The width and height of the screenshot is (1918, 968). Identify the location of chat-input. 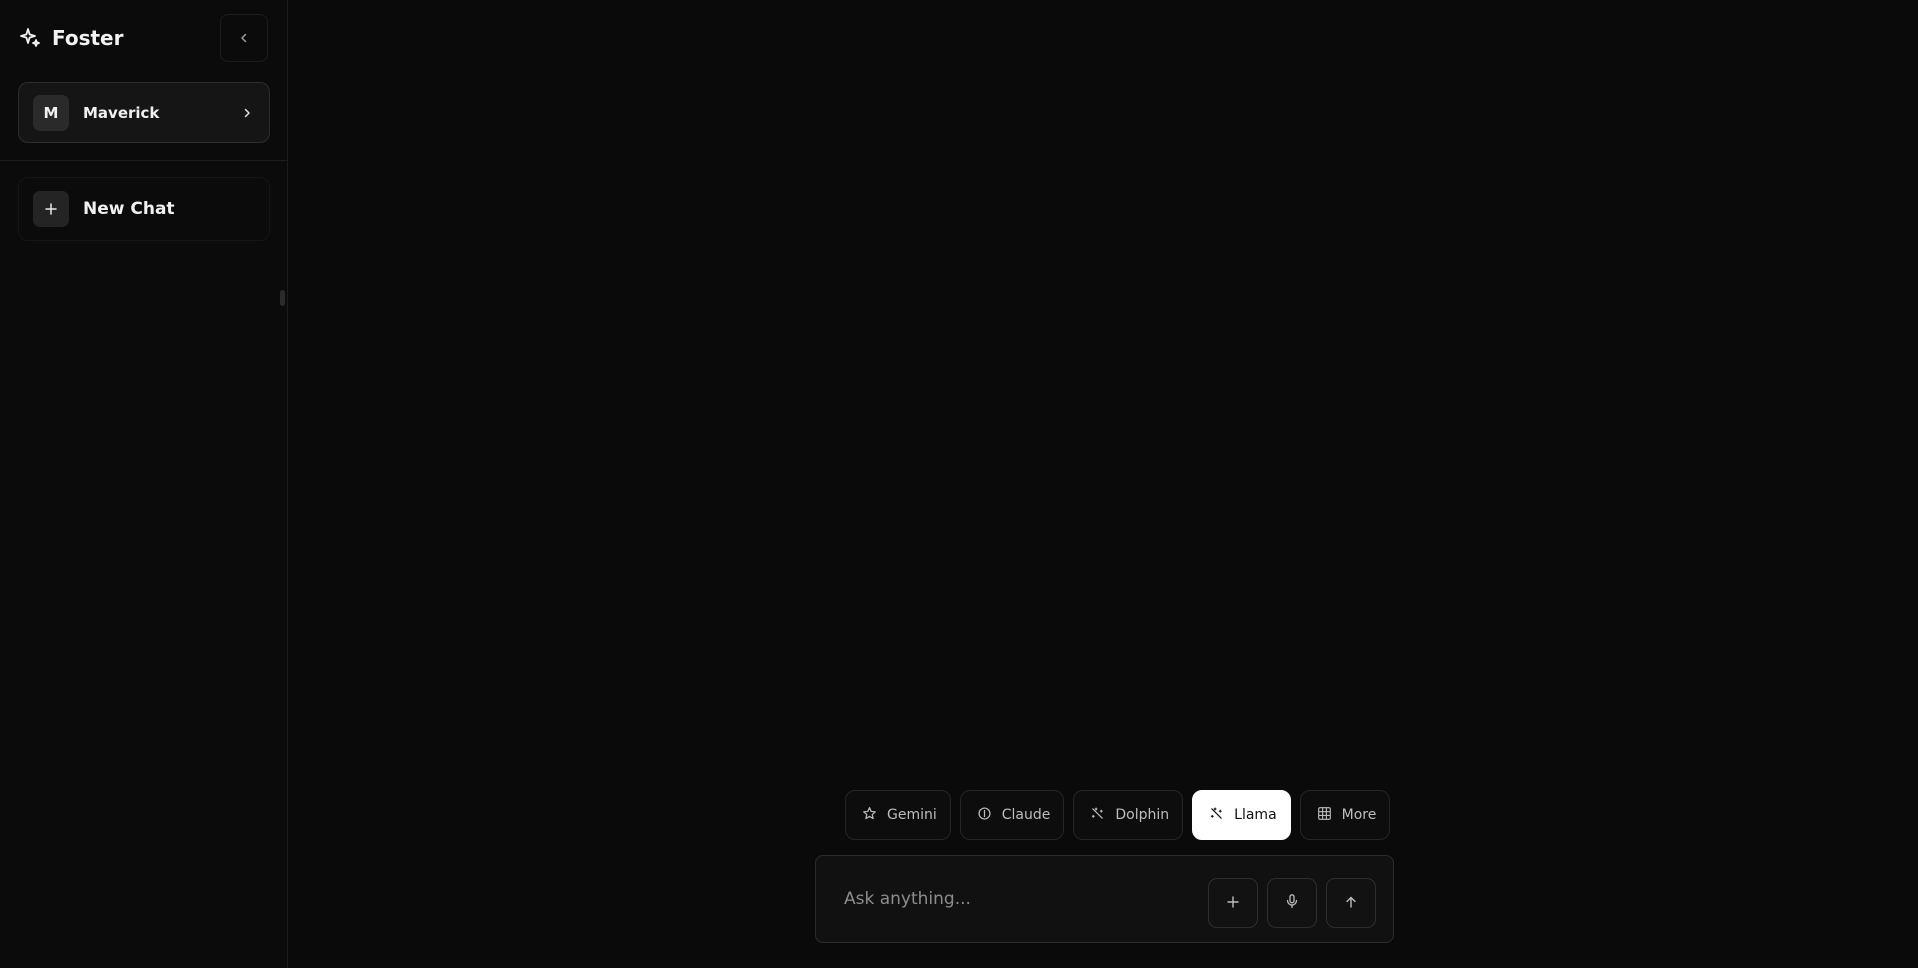
(1014, 899).